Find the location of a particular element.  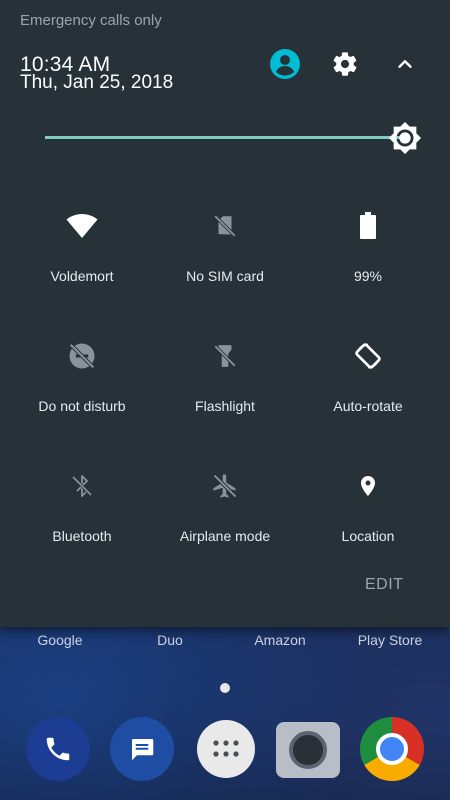

user-icon is located at coordinates (285, 64).